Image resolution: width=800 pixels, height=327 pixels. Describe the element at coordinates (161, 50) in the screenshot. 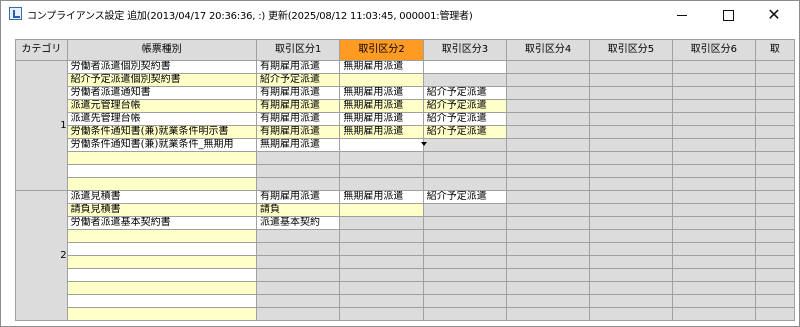

I see `header-document-type: 帳票種別` at that location.